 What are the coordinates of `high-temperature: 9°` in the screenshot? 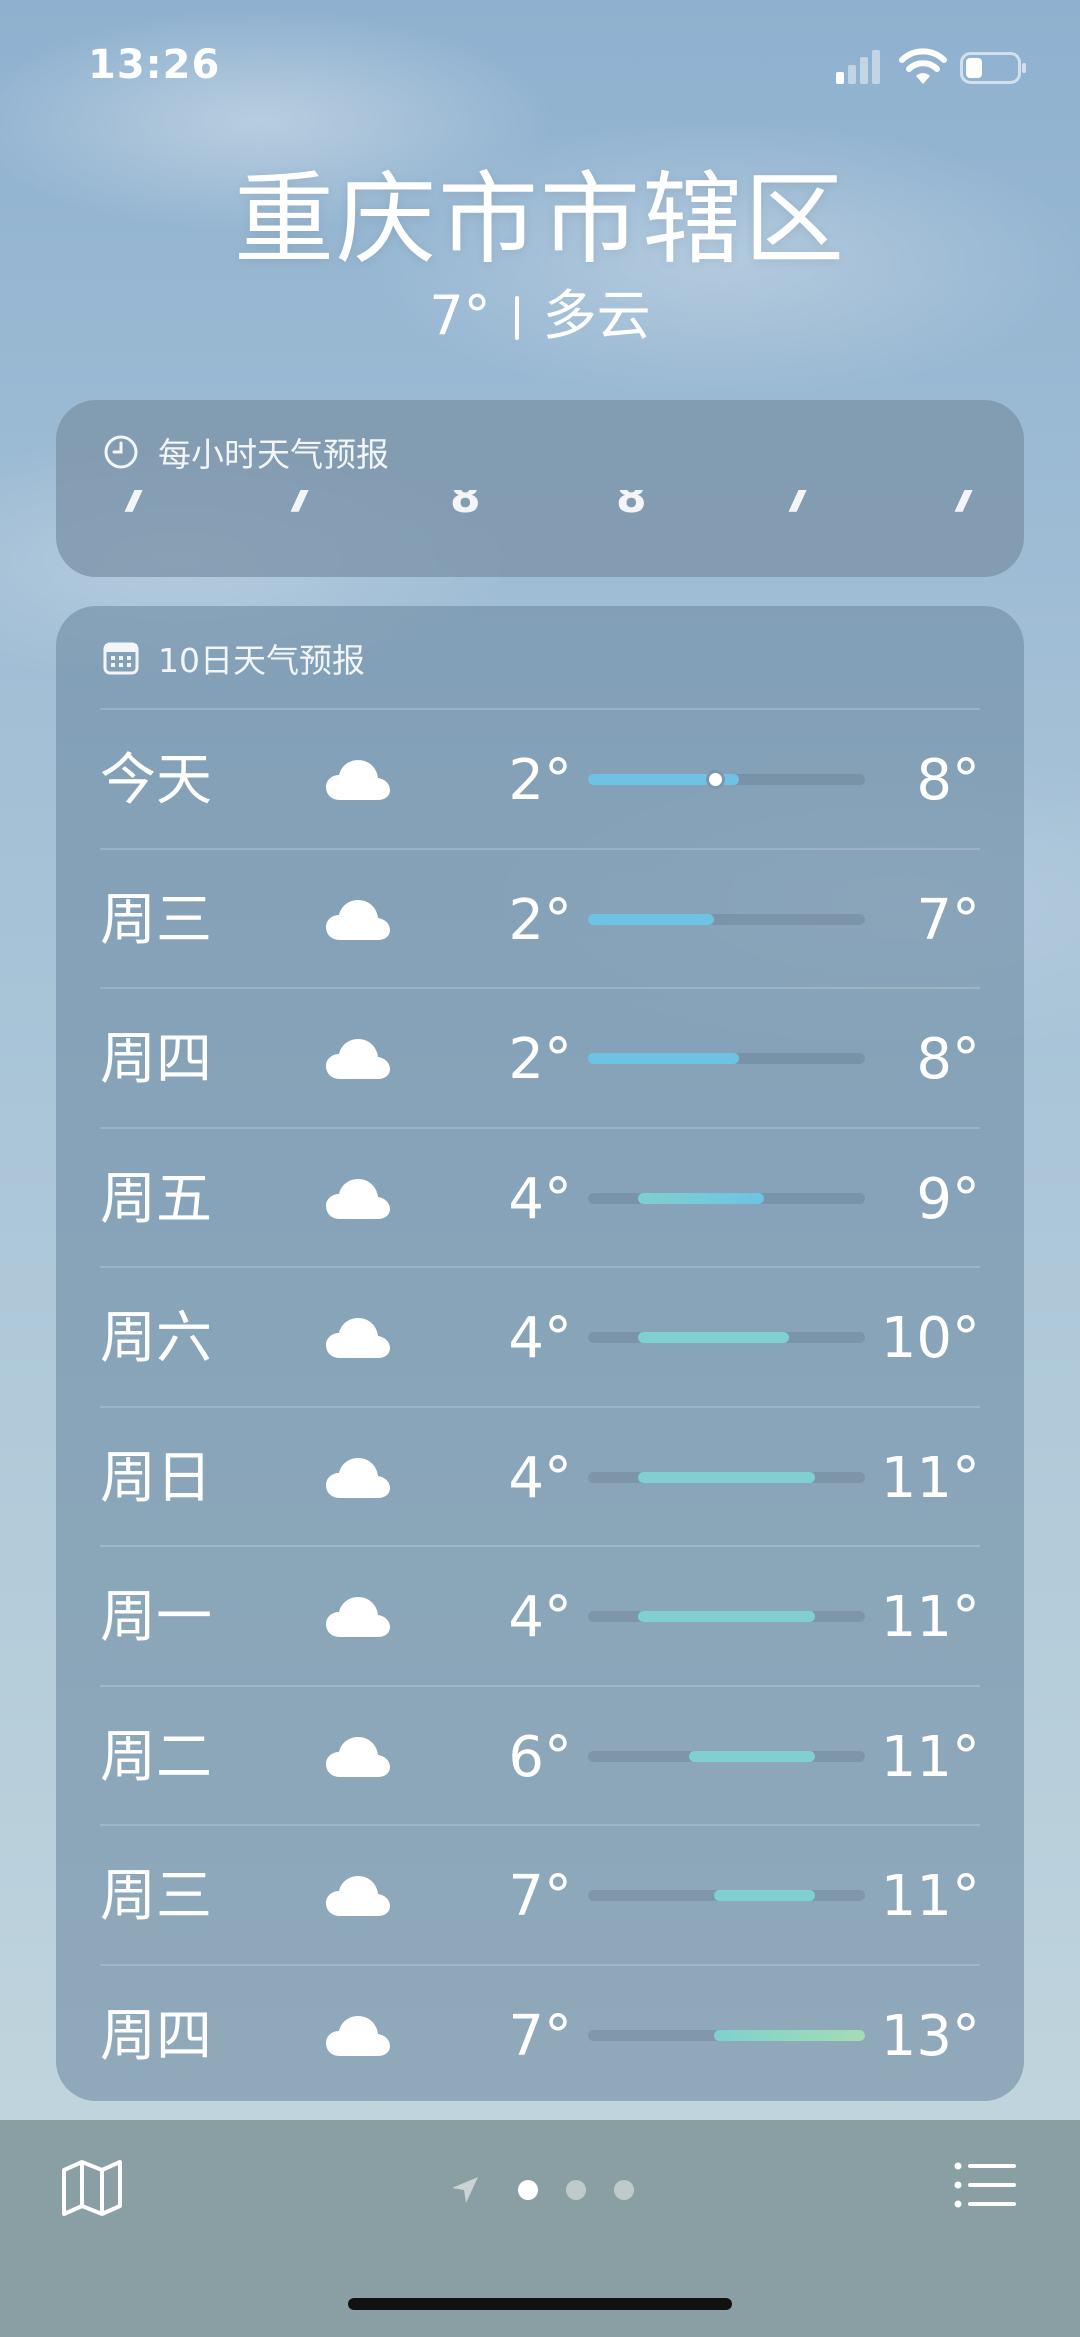 It's located at (948, 1199).